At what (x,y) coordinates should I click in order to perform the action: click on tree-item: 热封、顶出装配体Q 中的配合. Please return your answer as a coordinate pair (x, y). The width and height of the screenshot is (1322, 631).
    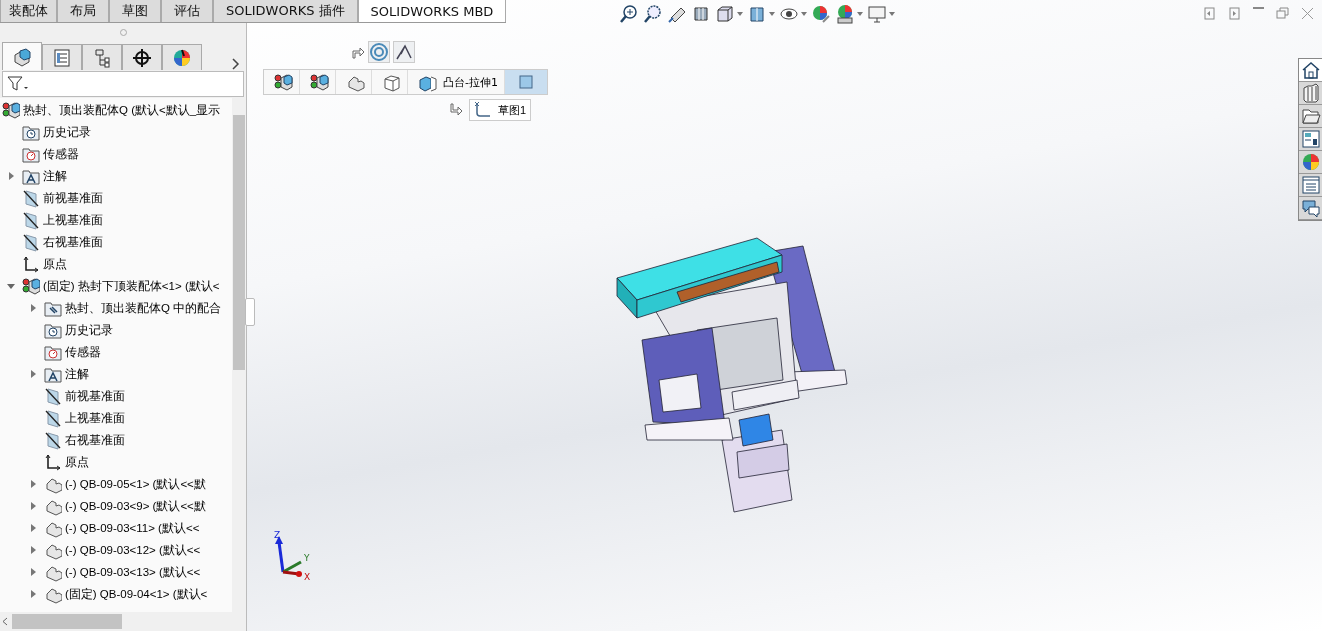
    Looking at the image, I should click on (143, 308).